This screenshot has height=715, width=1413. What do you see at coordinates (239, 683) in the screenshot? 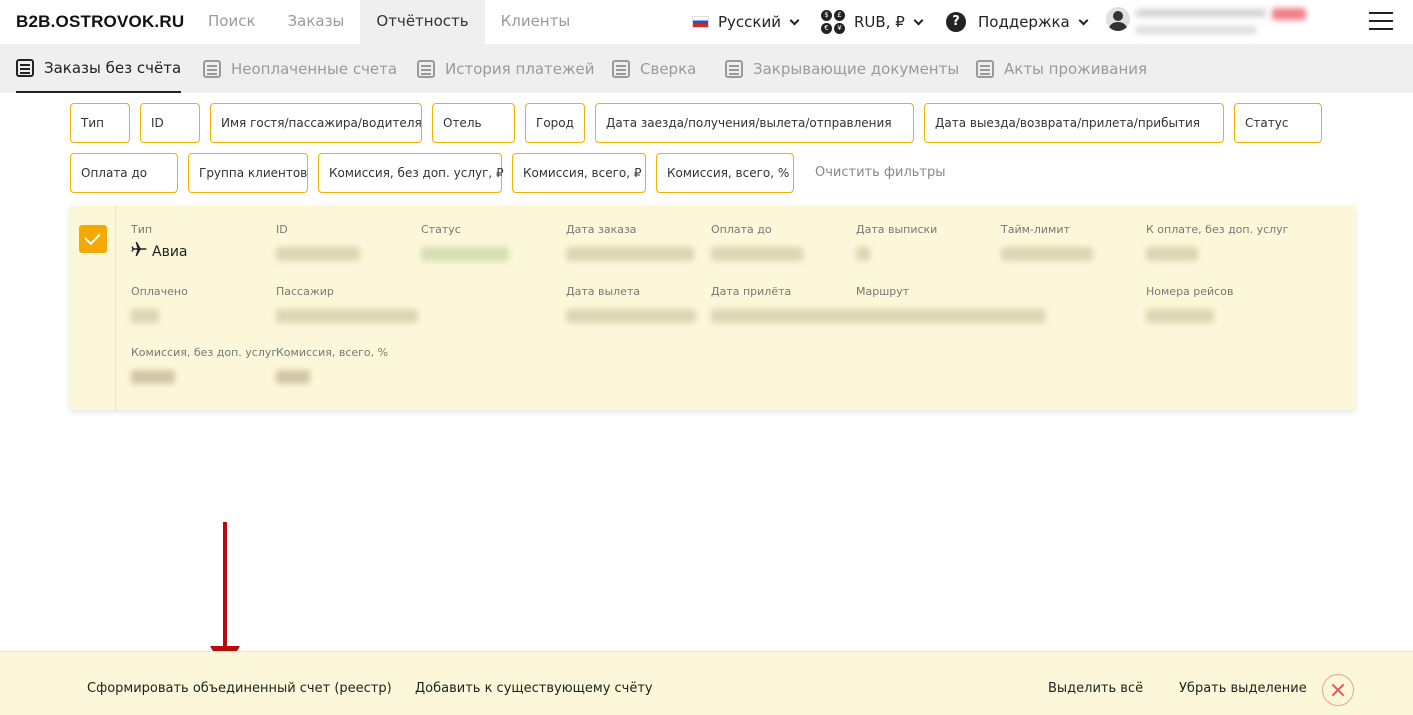
I see `create-combined-invoice-button: Сформировать объединенный счет (реестр)` at bounding box center [239, 683].